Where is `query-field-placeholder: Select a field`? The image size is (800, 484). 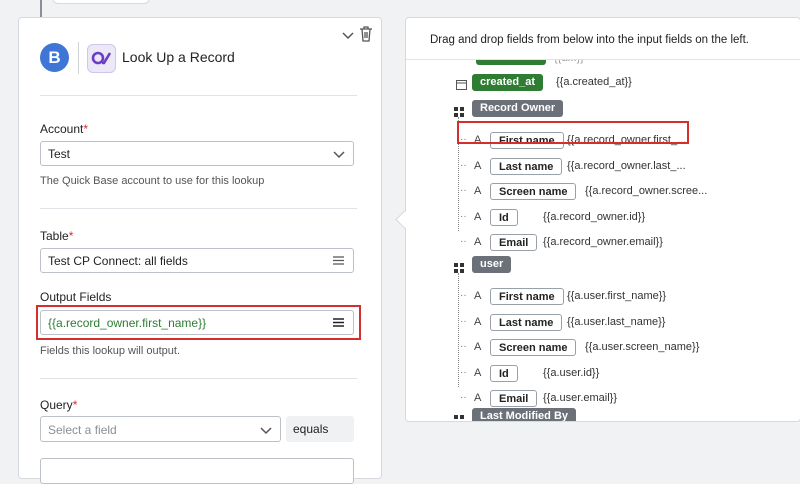
query-field-placeholder: Select a field is located at coordinates (82, 430).